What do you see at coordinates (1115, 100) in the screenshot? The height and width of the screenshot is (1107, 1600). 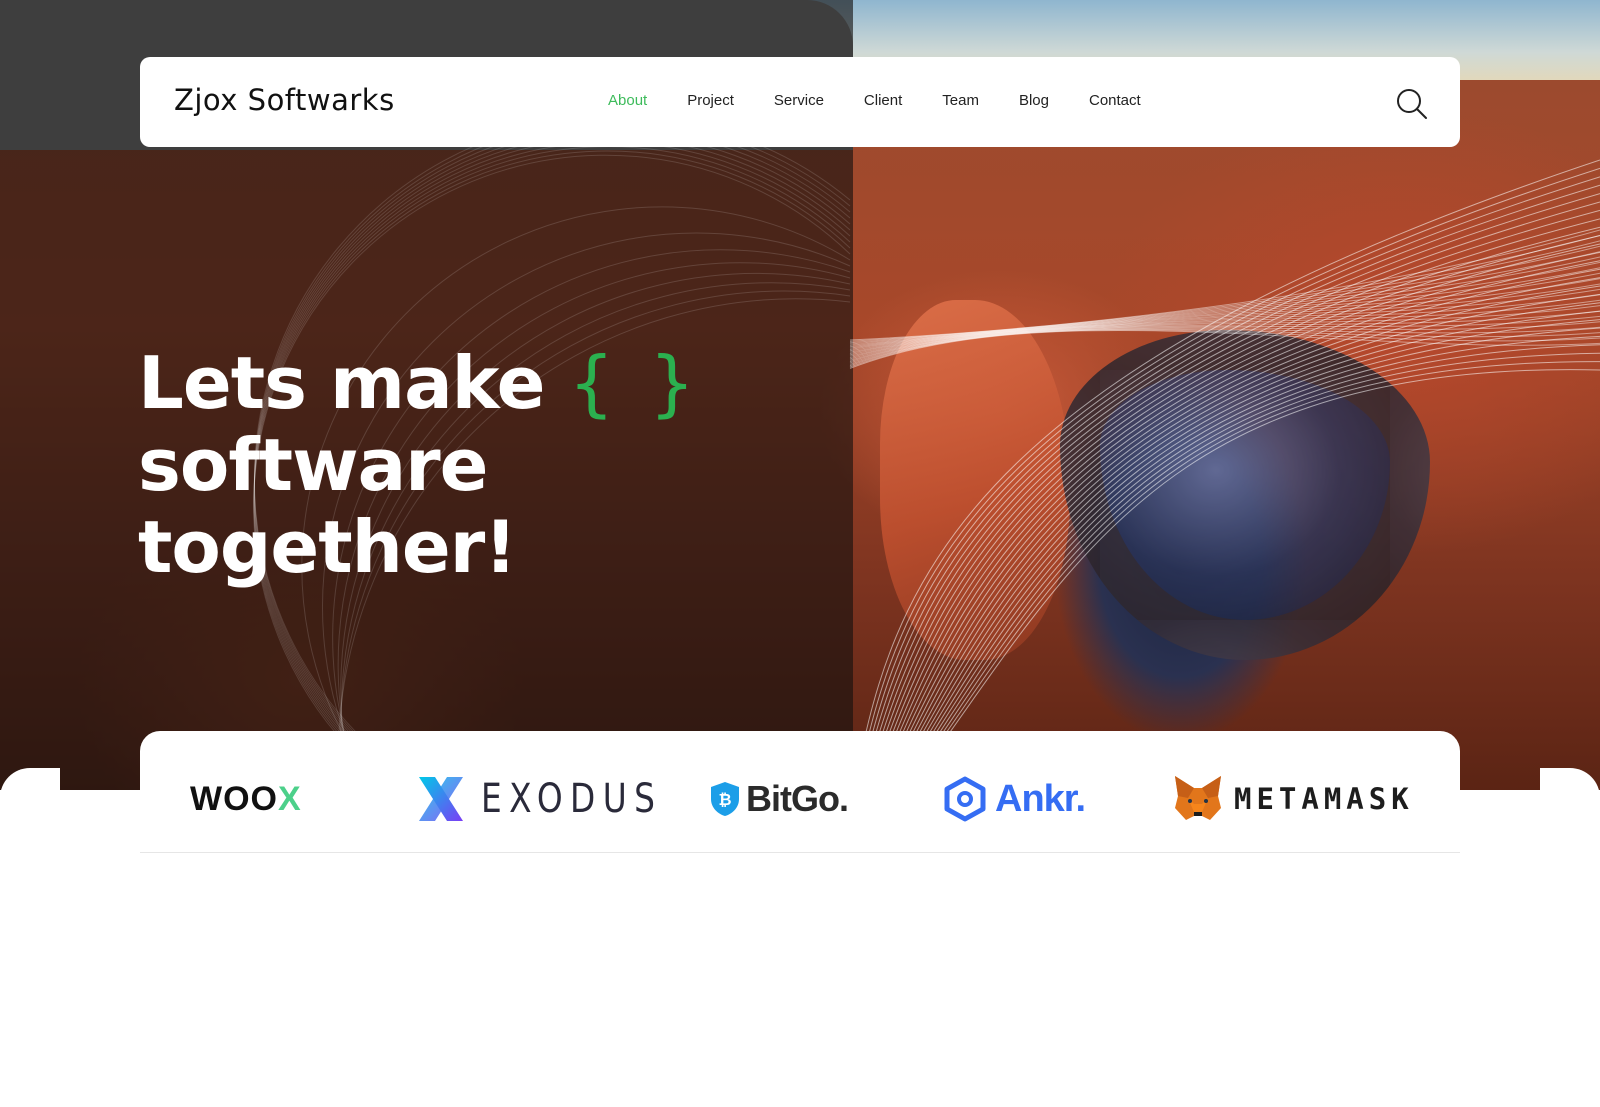 I see `nav-item-contact: Contact` at bounding box center [1115, 100].